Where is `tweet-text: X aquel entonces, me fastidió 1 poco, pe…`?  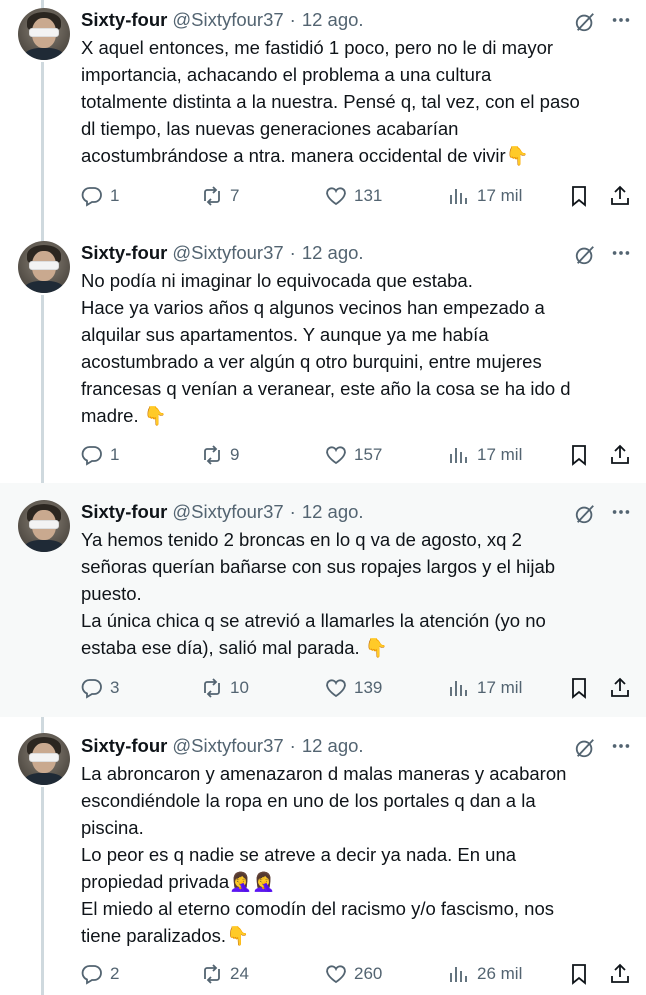
tweet-text: X aquel entonces, me fastidió 1 poco, pe… is located at coordinates (330, 101).